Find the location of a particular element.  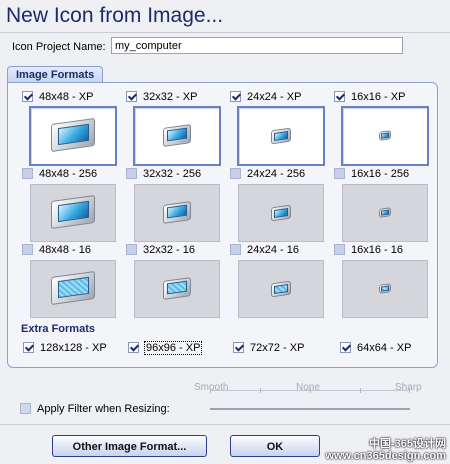

extra-format-row: 96x96 - XP is located at coordinates (165, 347).